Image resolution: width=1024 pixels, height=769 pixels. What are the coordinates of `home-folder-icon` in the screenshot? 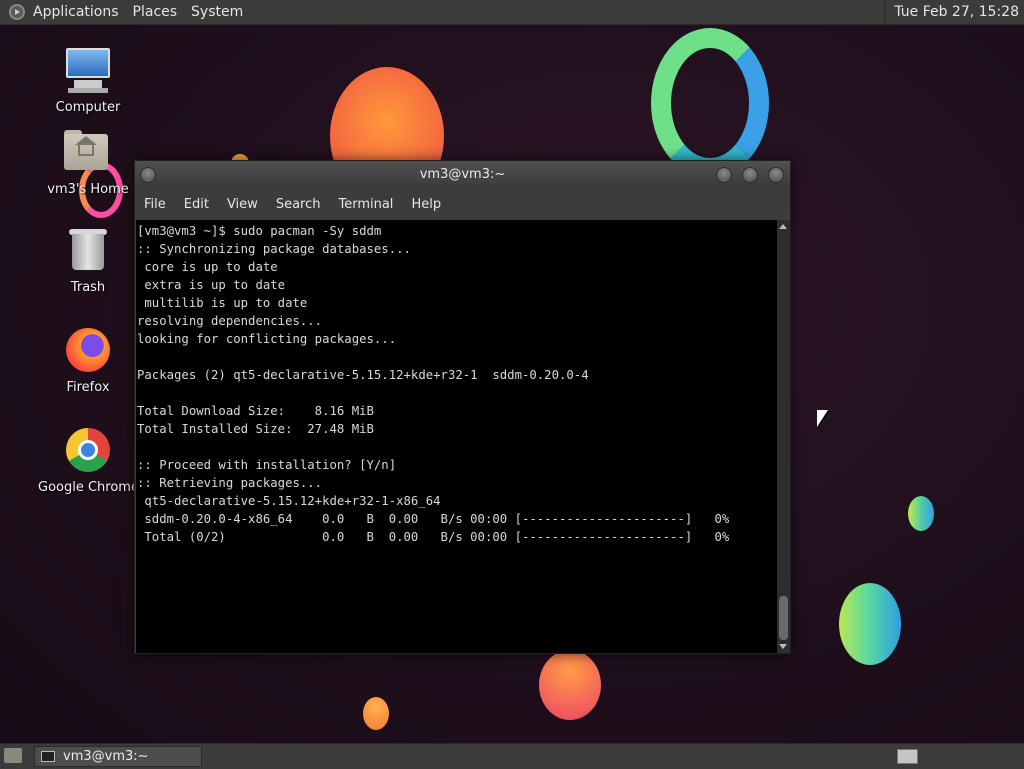 It's located at (88, 152).